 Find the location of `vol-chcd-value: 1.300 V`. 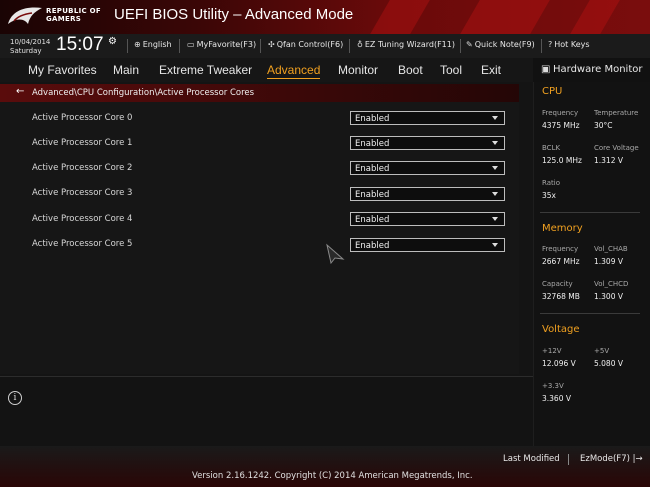

vol-chcd-value: 1.300 V is located at coordinates (608, 296).